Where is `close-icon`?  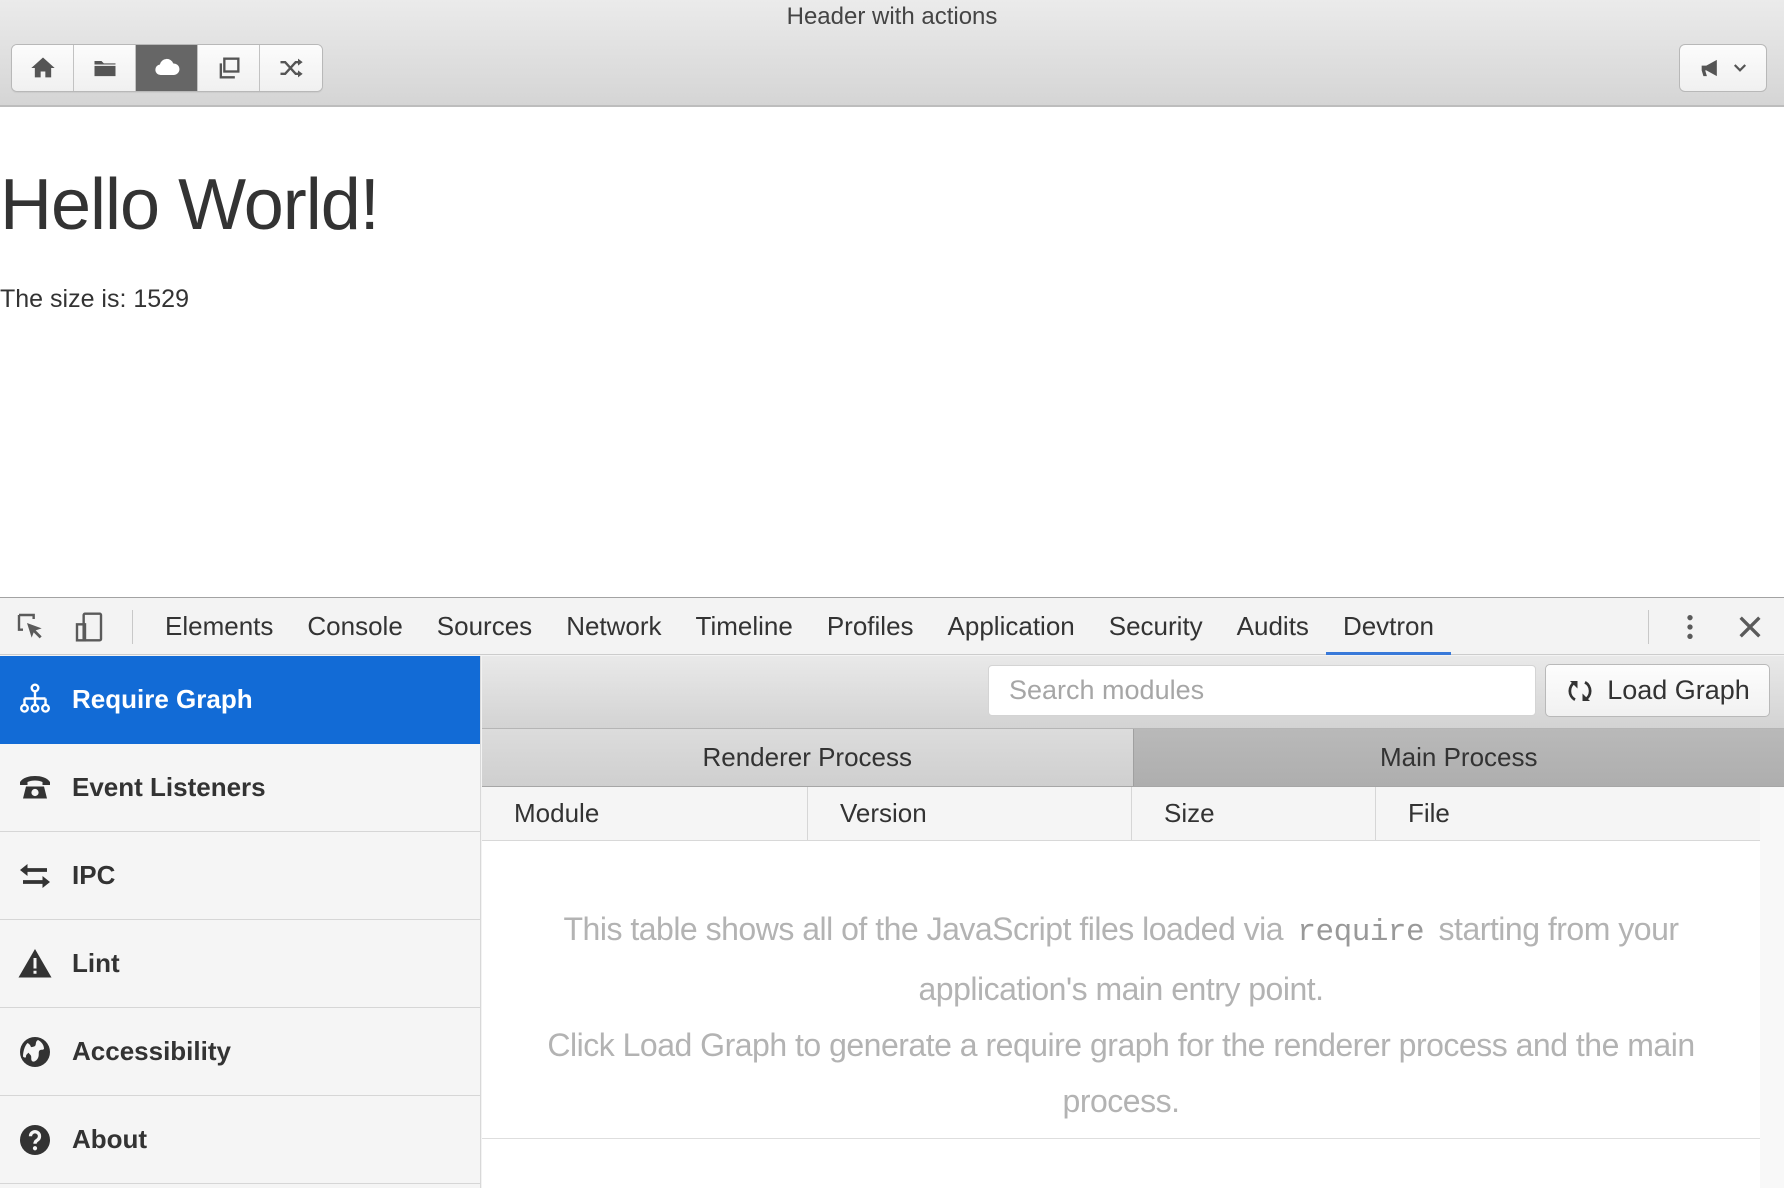 close-icon is located at coordinates (1750, 627).